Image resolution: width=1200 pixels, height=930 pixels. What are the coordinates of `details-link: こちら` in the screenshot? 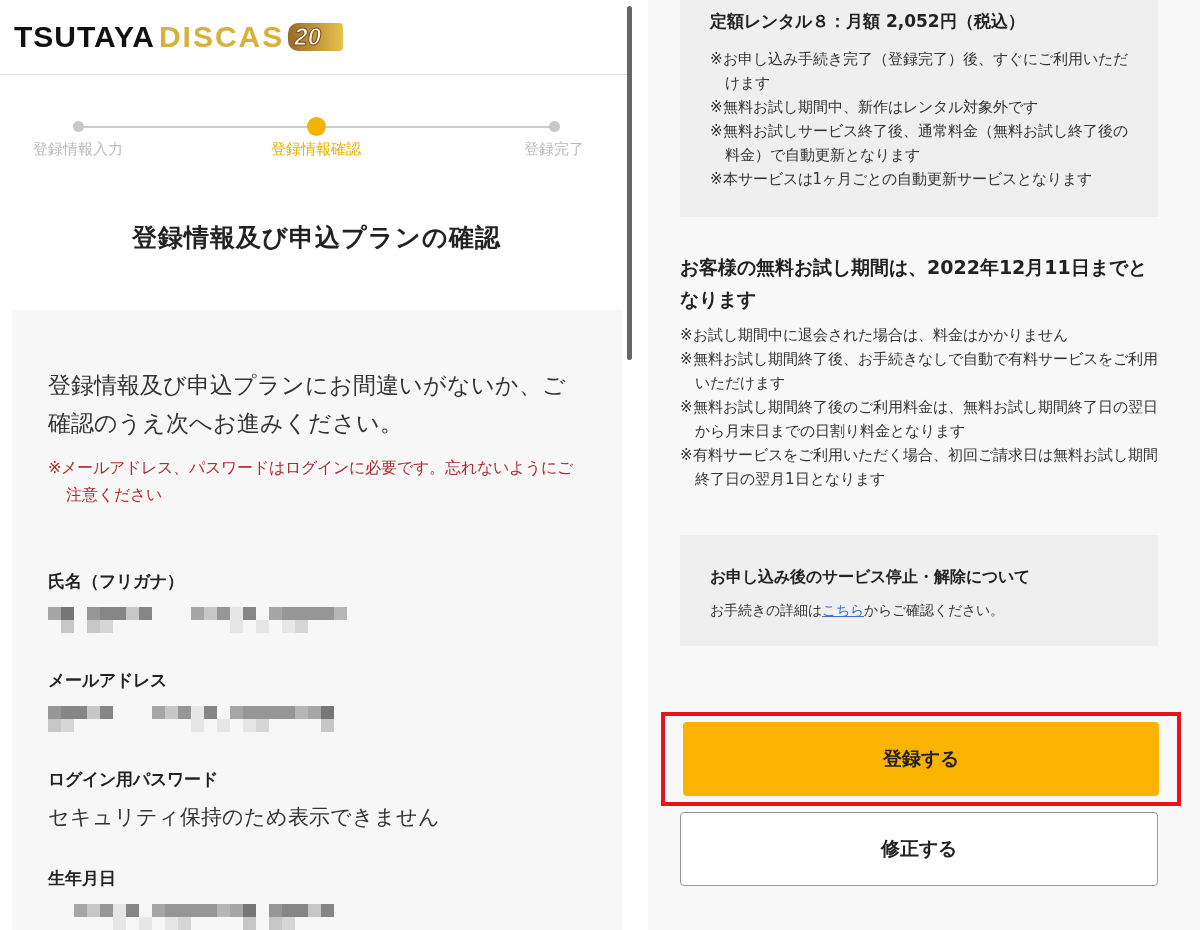 It's located at (843, 610).